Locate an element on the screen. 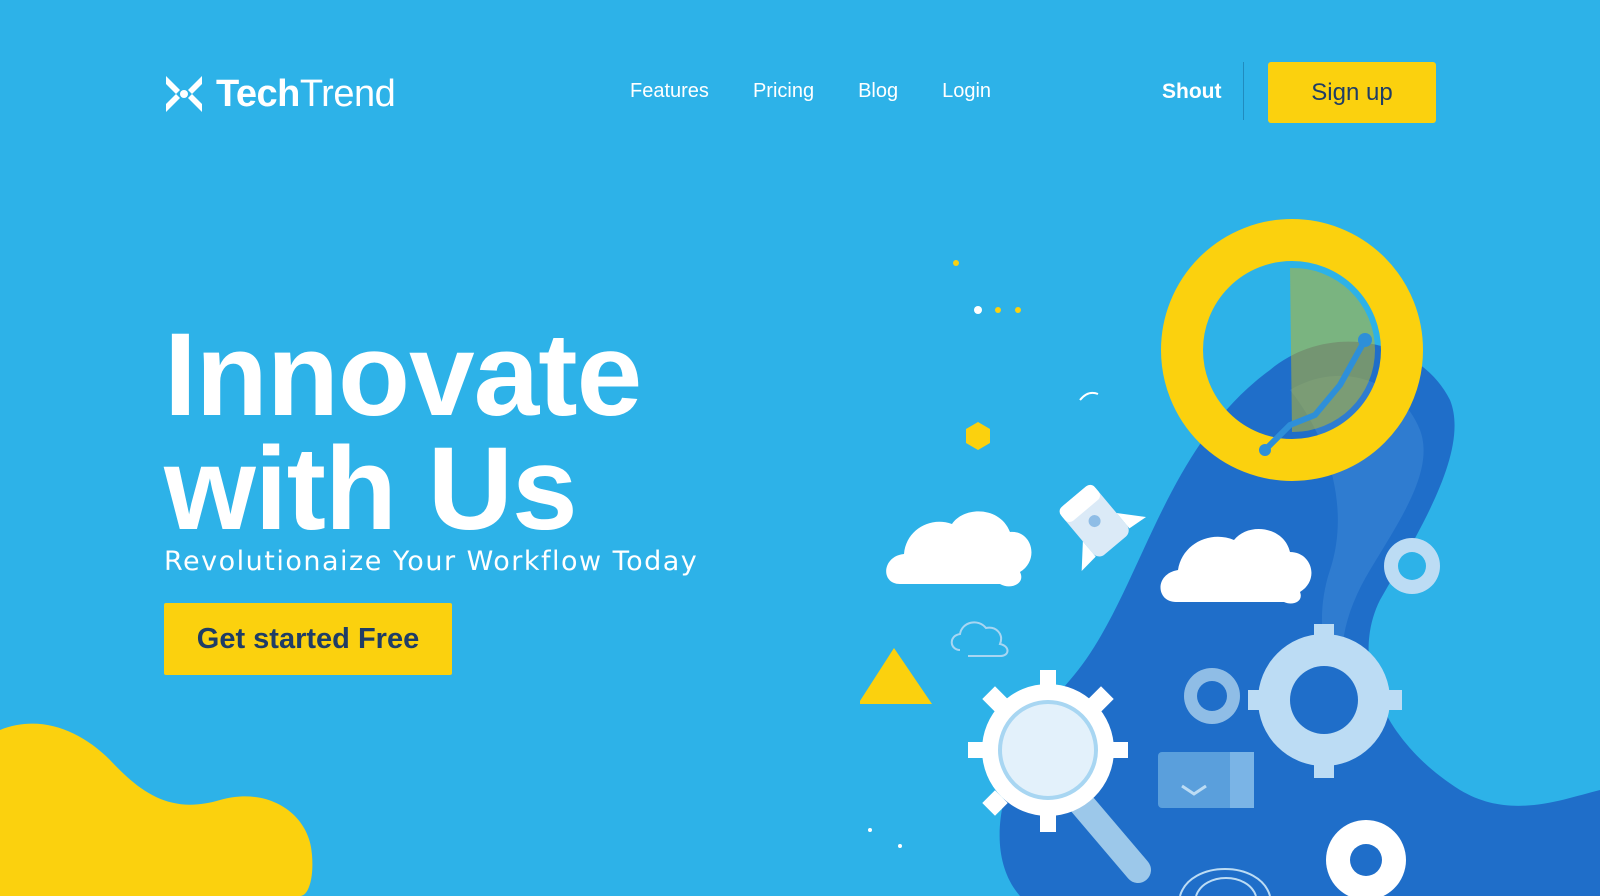 The image size is (1600, 896). nav-login: Login is located at coordinates (966, 91).